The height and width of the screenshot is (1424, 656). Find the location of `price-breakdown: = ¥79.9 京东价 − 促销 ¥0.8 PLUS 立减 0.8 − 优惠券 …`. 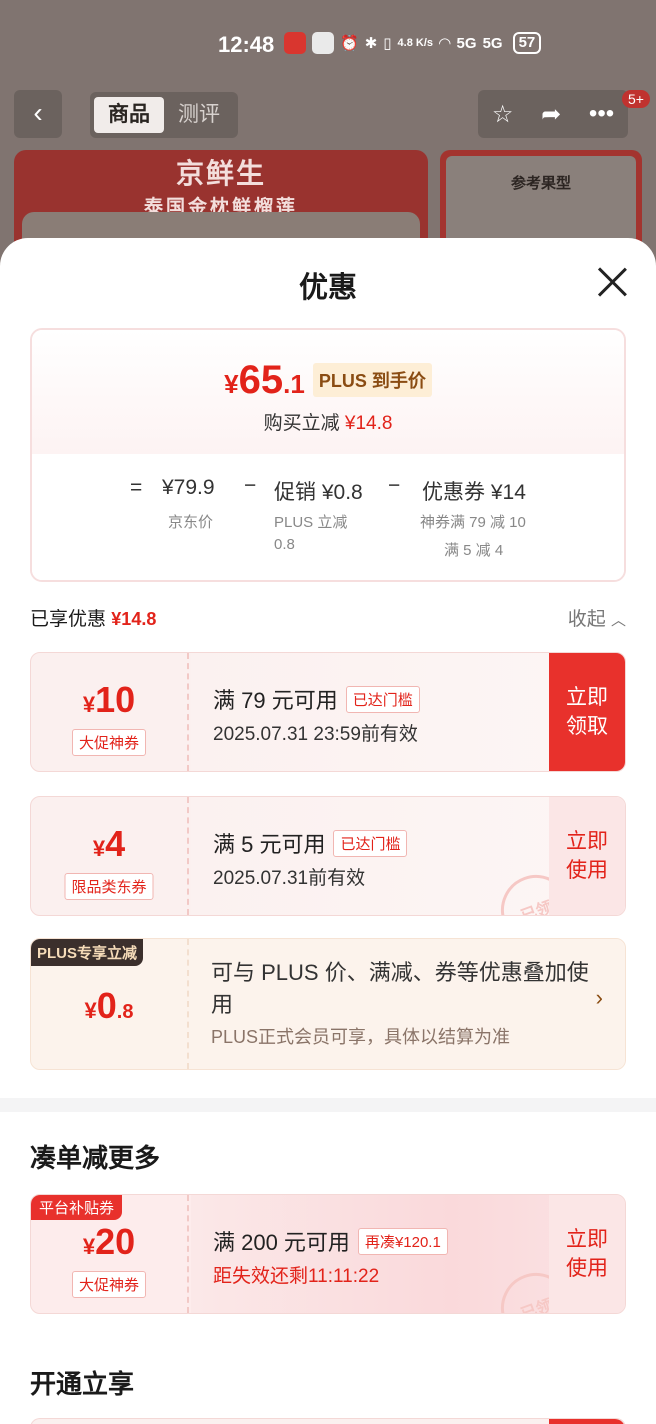

price-breakdown: = ¥79.9 京东价 − 促销 ¥0.8 PLUS 立减 0.8 − 优惠券 … is located at coordinates (328, 517).